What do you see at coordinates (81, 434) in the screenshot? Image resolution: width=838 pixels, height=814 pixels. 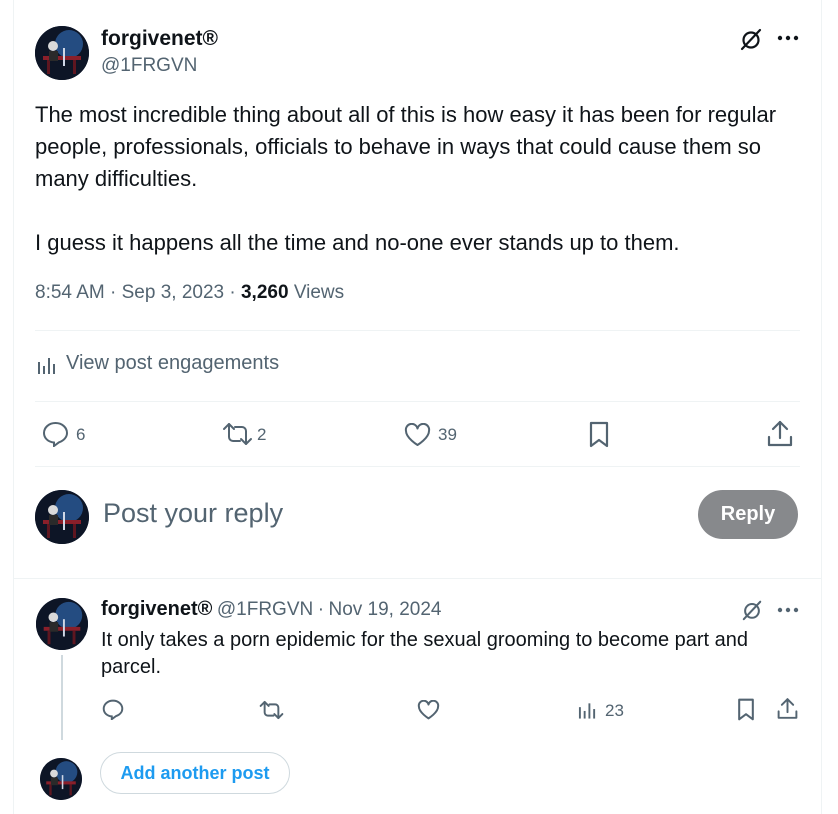 I see `reply-count: 6` at bounding box center [81, 434].